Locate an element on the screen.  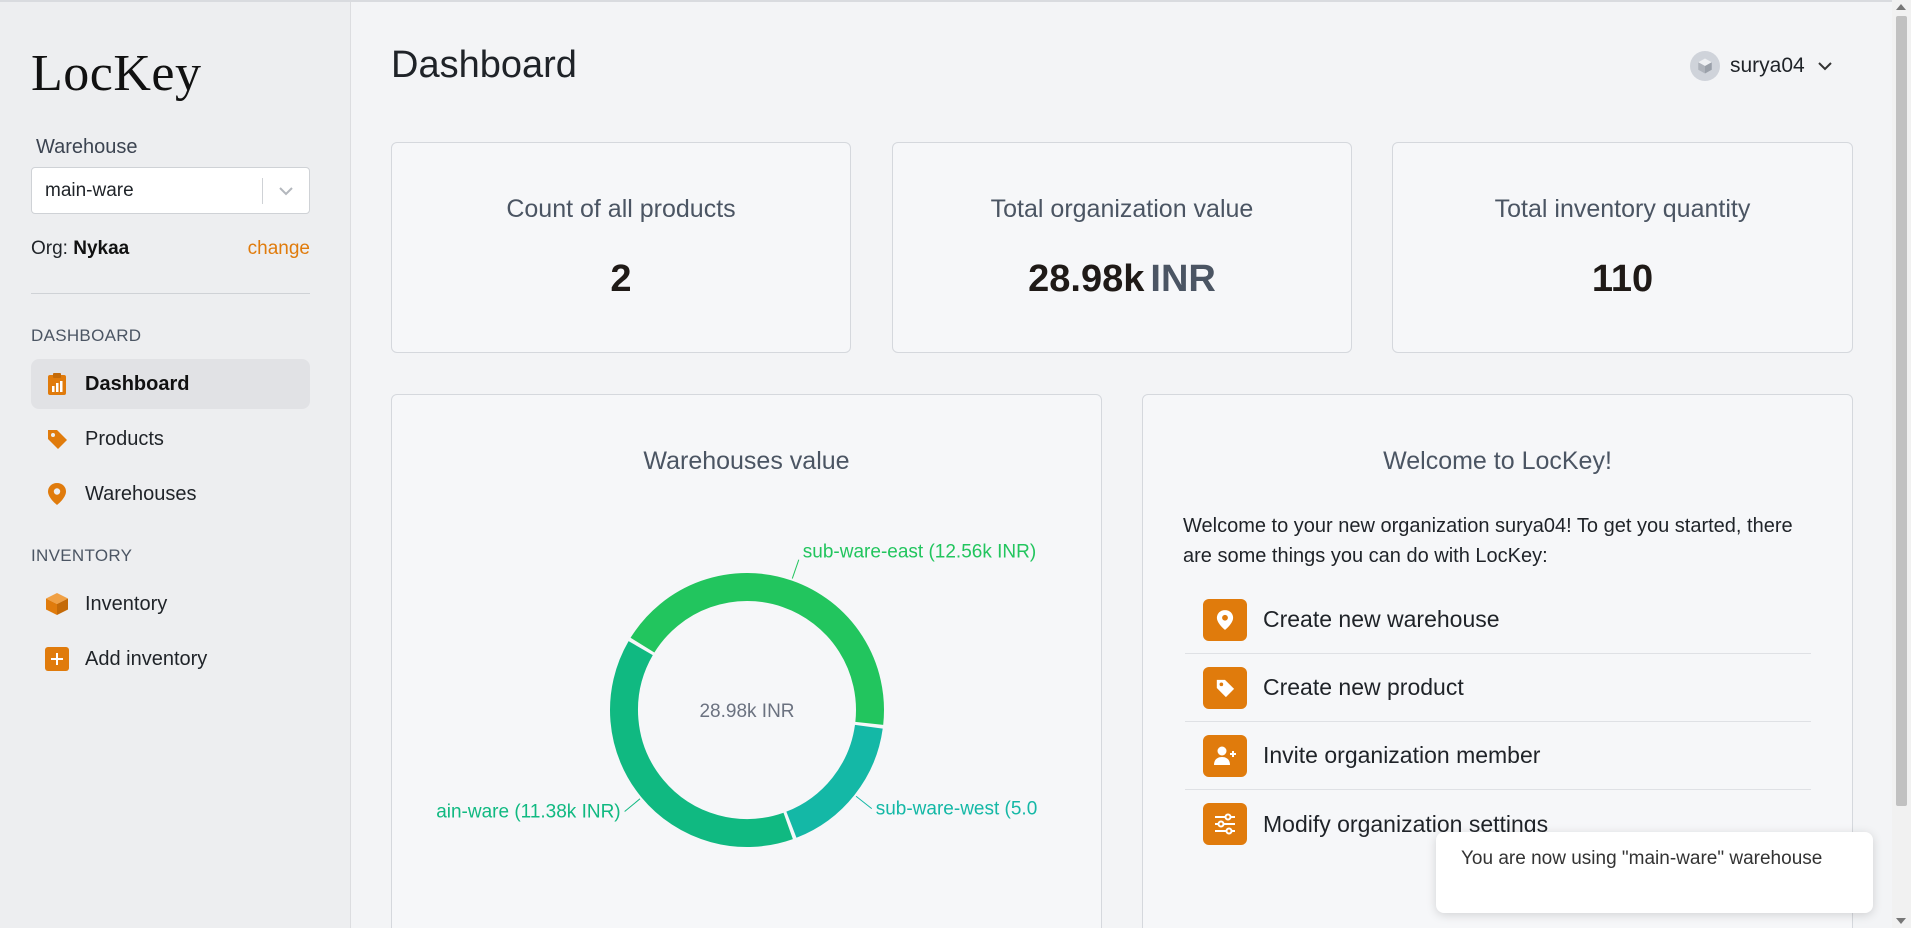
stat-number: 28.98k is located at coordinates (1086, 279).